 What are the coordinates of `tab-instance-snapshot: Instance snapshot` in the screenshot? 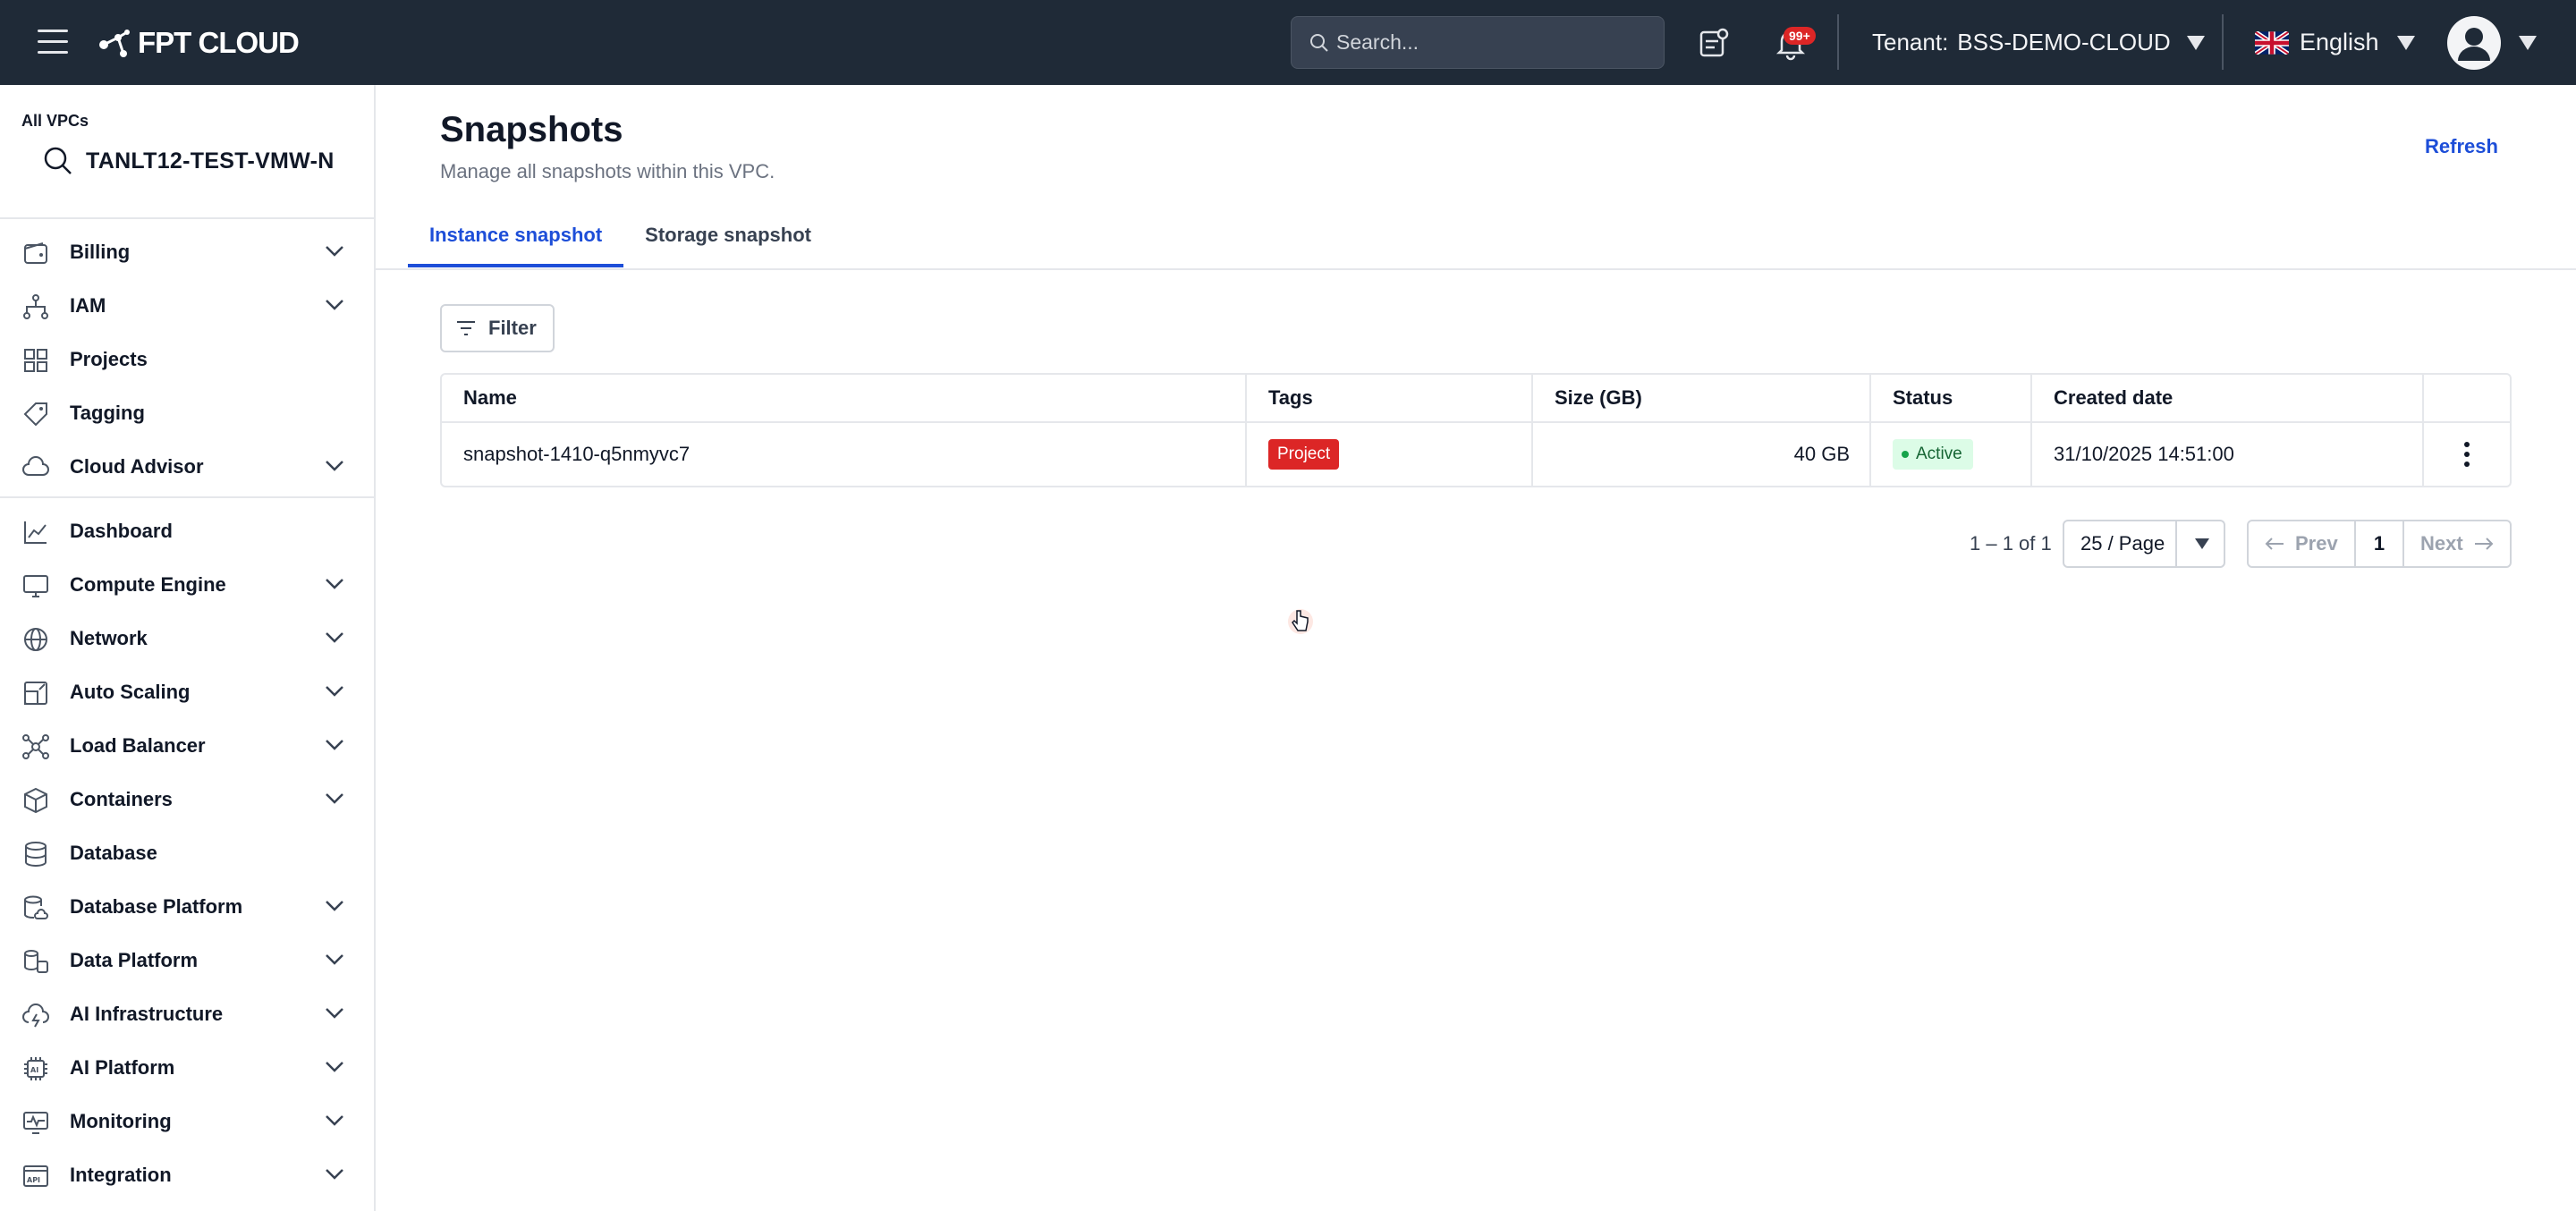 It's located at (516, 242).